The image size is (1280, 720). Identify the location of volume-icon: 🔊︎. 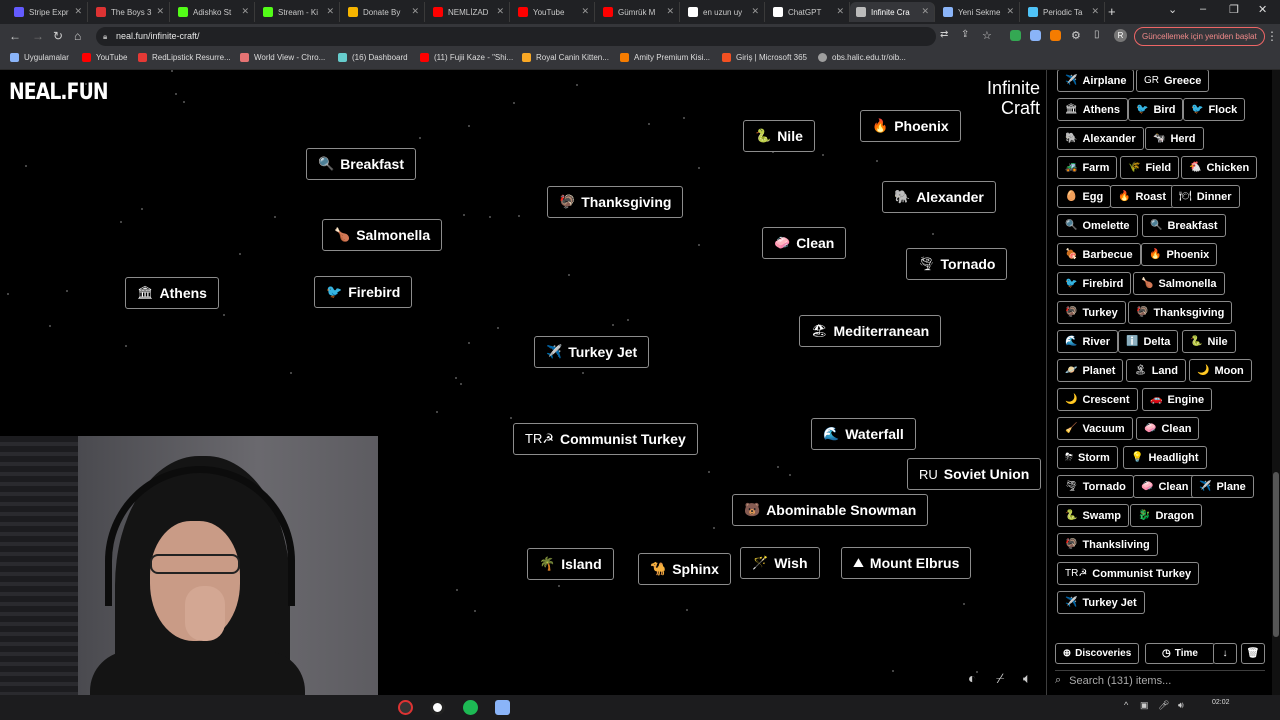
(1181, 705).